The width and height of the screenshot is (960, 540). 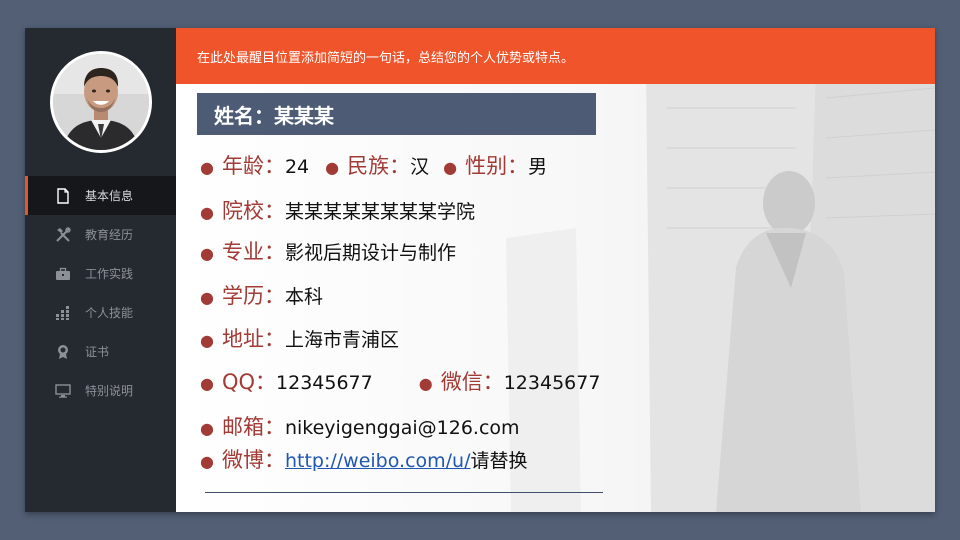 What do you see at coordinates (297, 167) in the screenshot?
I see `age-value: 24` at bounding box center [297, 167].